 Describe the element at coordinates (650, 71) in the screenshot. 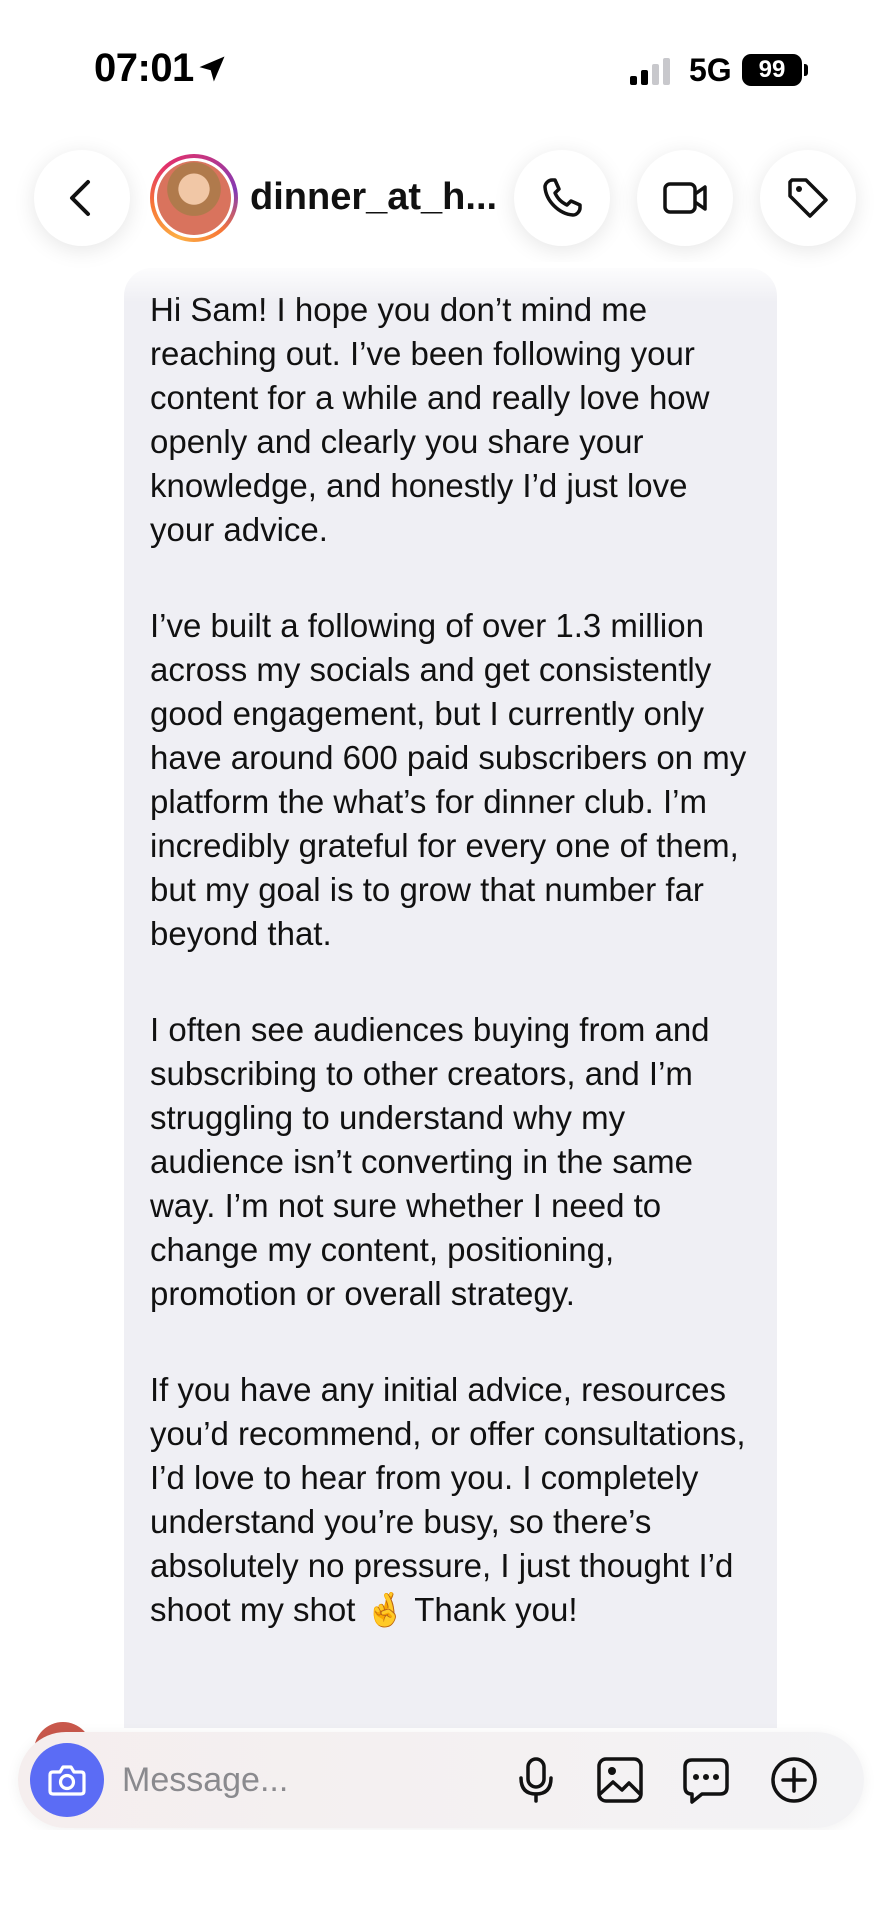

I see `cellular-signal-icon` at that location.